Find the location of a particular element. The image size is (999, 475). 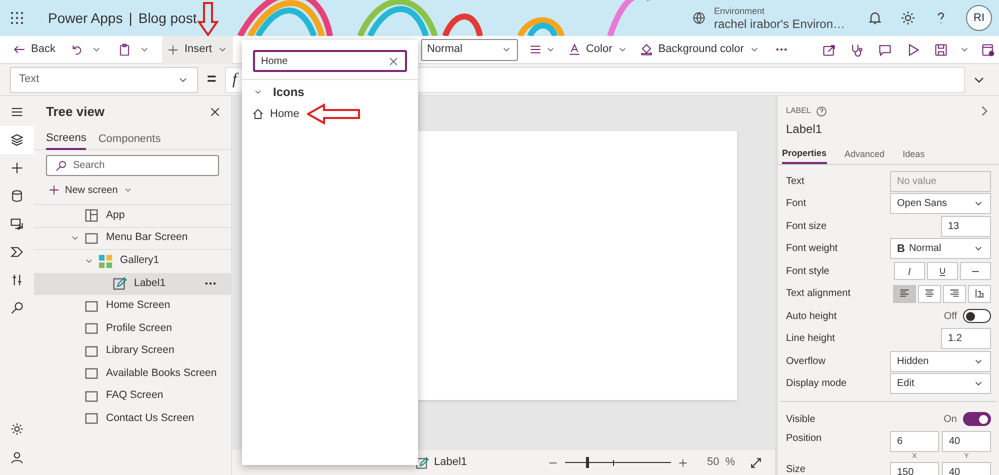

property-label: Position is located at coordinates (804, 439).